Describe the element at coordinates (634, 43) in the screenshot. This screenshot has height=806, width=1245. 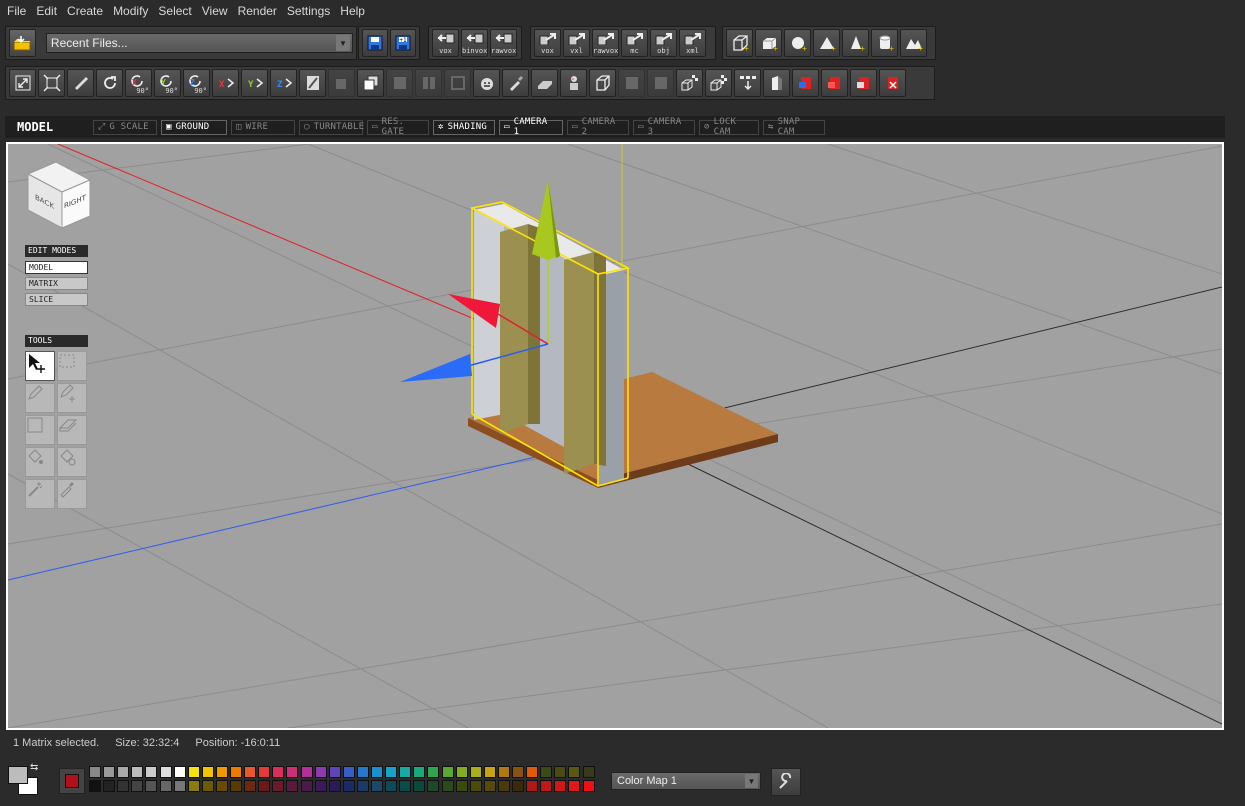
I see `export-mc-button: mc` at that location.